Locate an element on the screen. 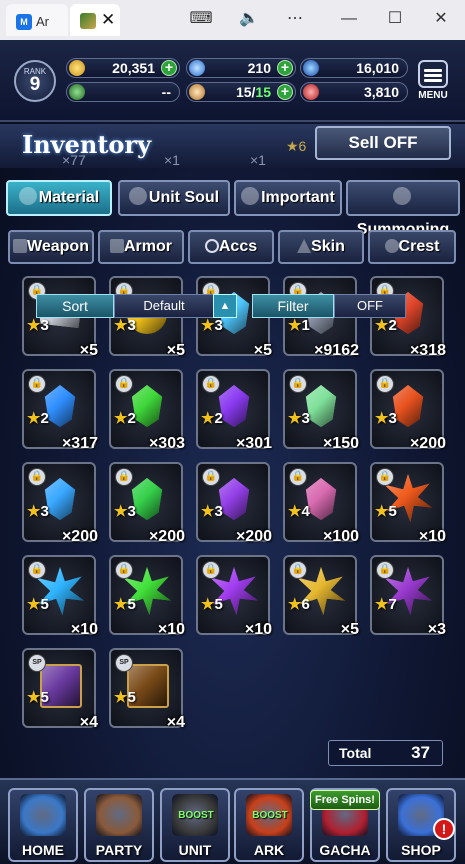 The height and width of the screenshot is (864, 465). soul-icon is located at coordinates (137, 196).